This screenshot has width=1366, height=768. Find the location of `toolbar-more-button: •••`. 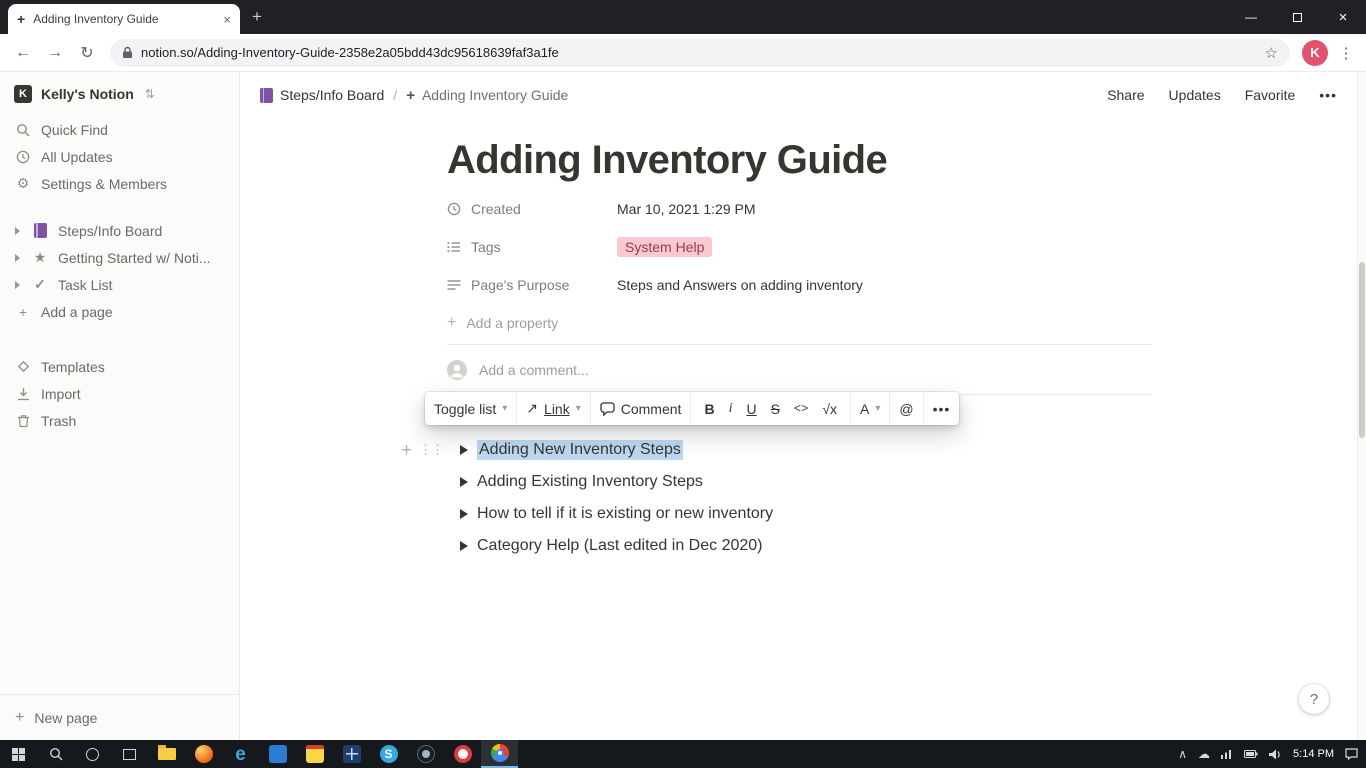

toolbar-more-button: ••• is located at coordinates (942, 408).